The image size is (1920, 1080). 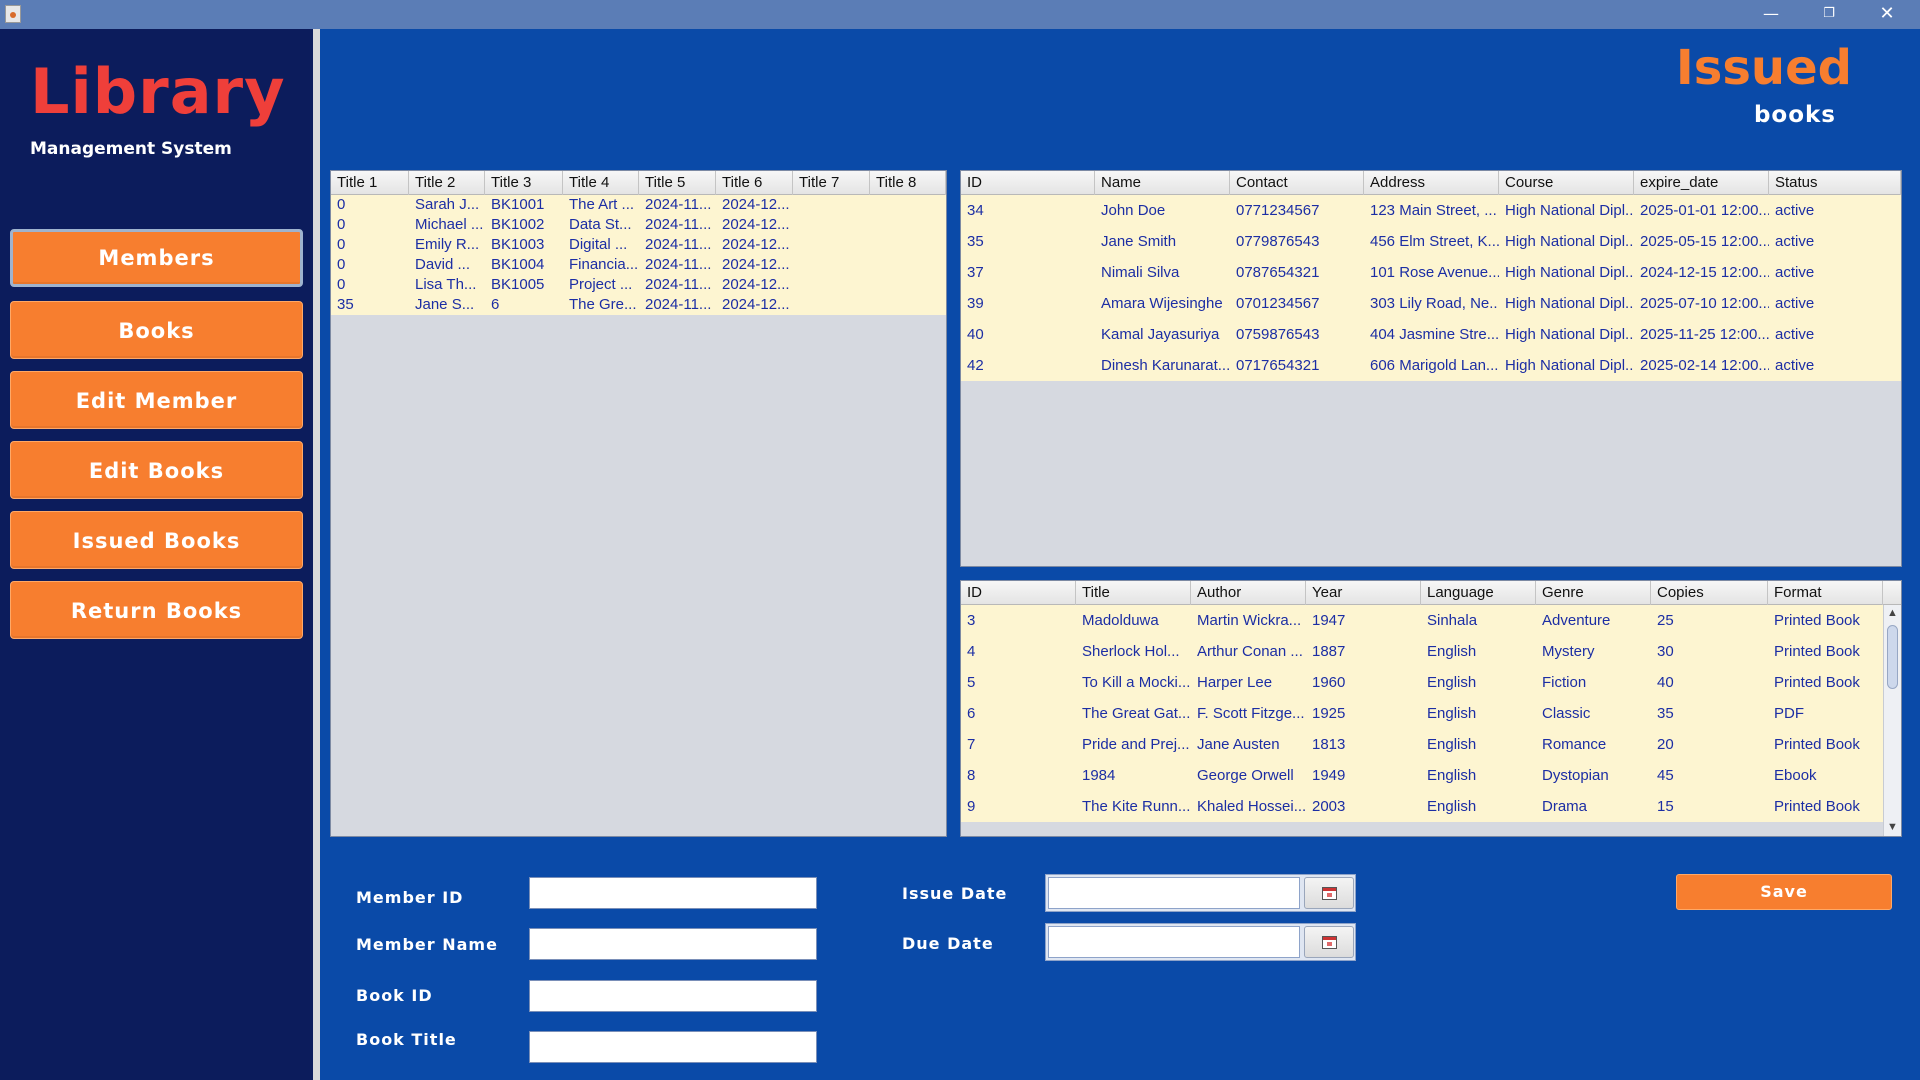 What do you see at coordinates (673, 996) in the screenshot?
I see `book-id-input` at bounding box center [673, 996].